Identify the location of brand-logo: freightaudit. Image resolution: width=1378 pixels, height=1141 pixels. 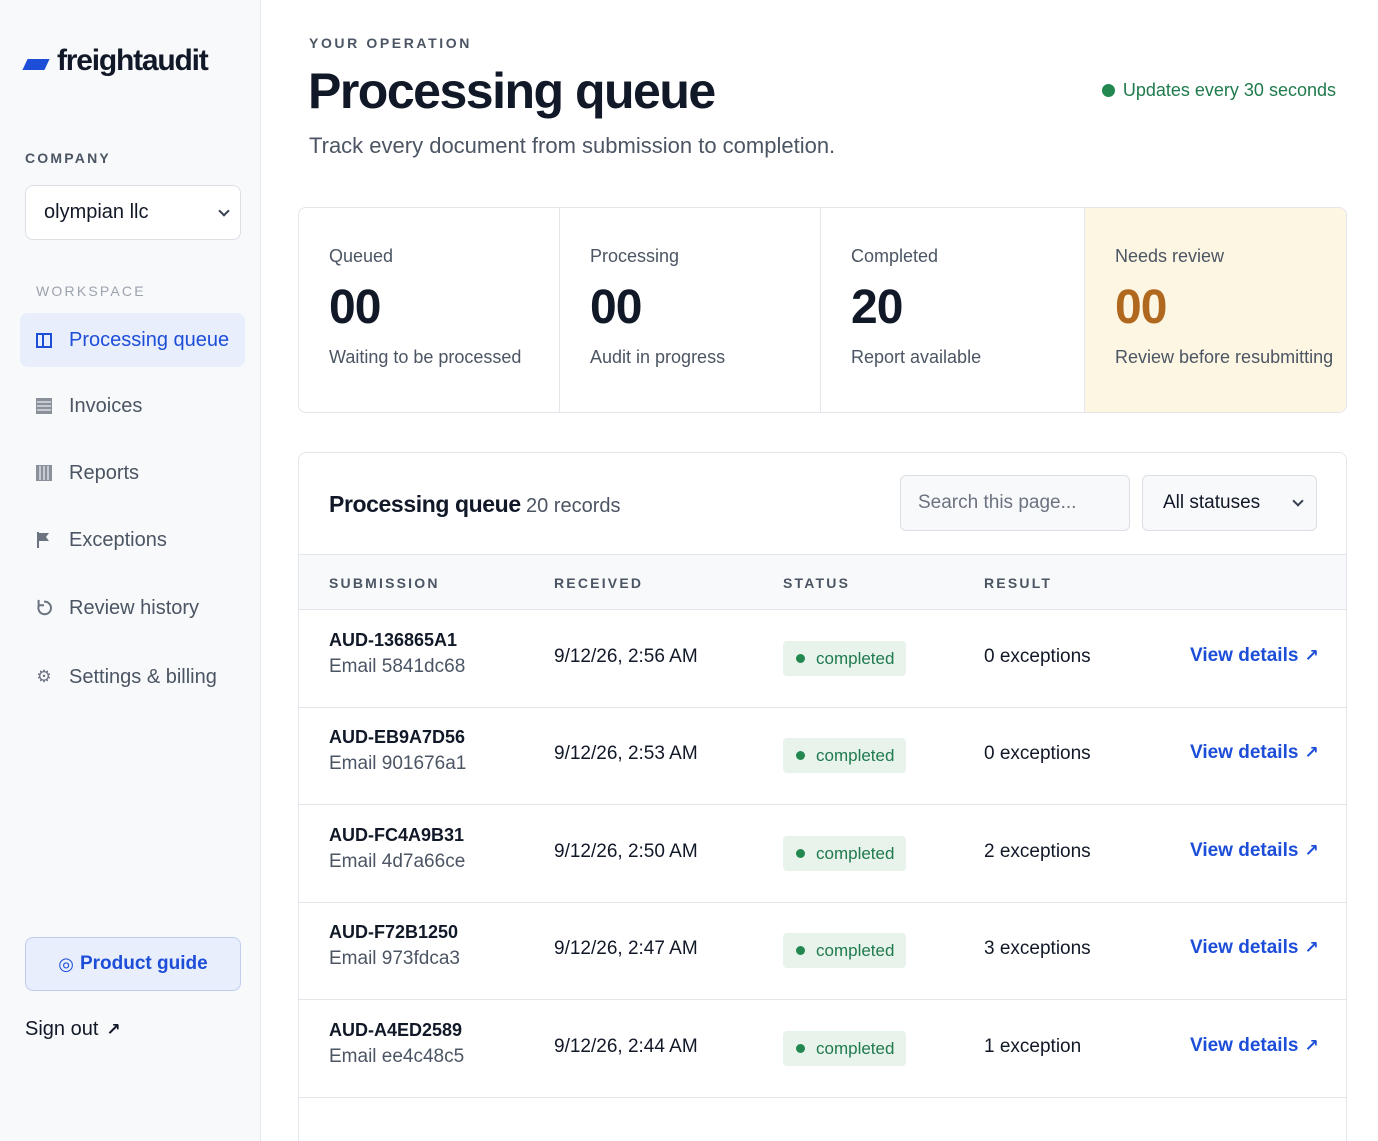
(115, 61).